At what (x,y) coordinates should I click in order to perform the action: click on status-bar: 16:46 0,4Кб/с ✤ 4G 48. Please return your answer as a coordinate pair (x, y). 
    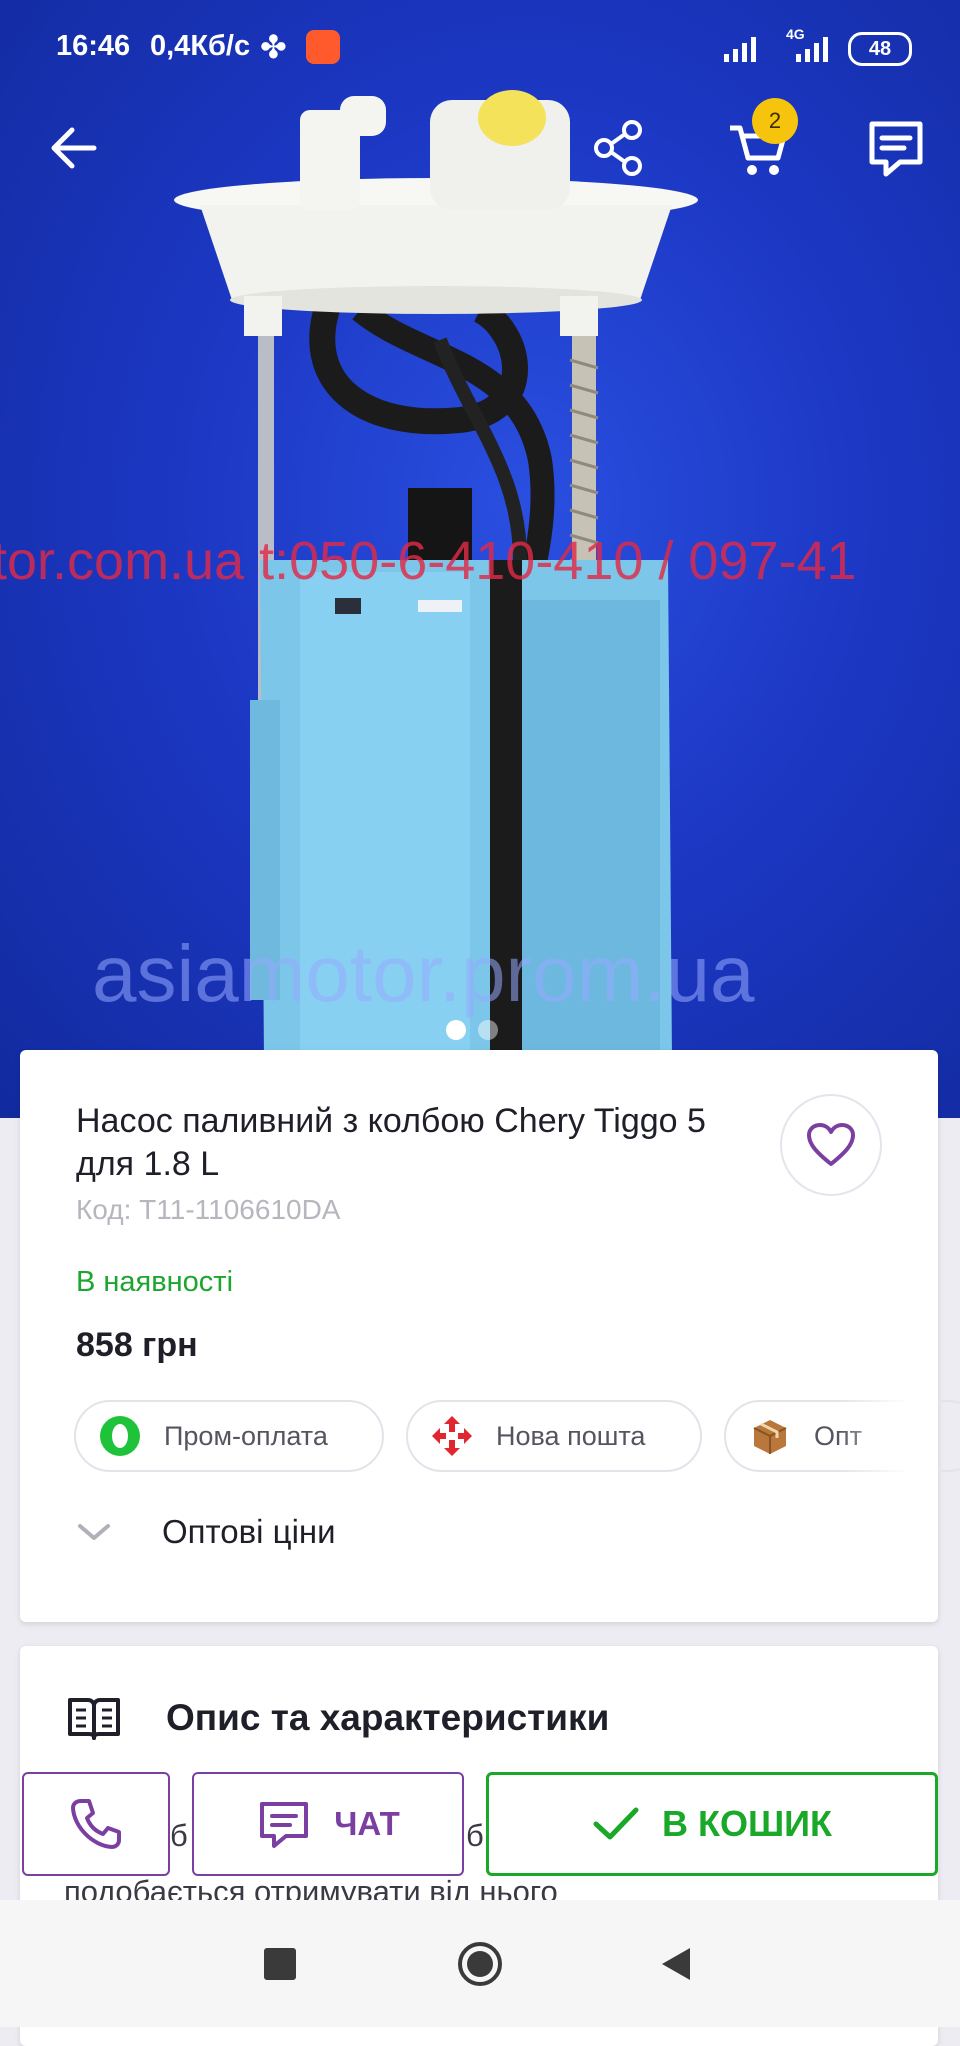
    Looking at the image, I should click on (480, 46).